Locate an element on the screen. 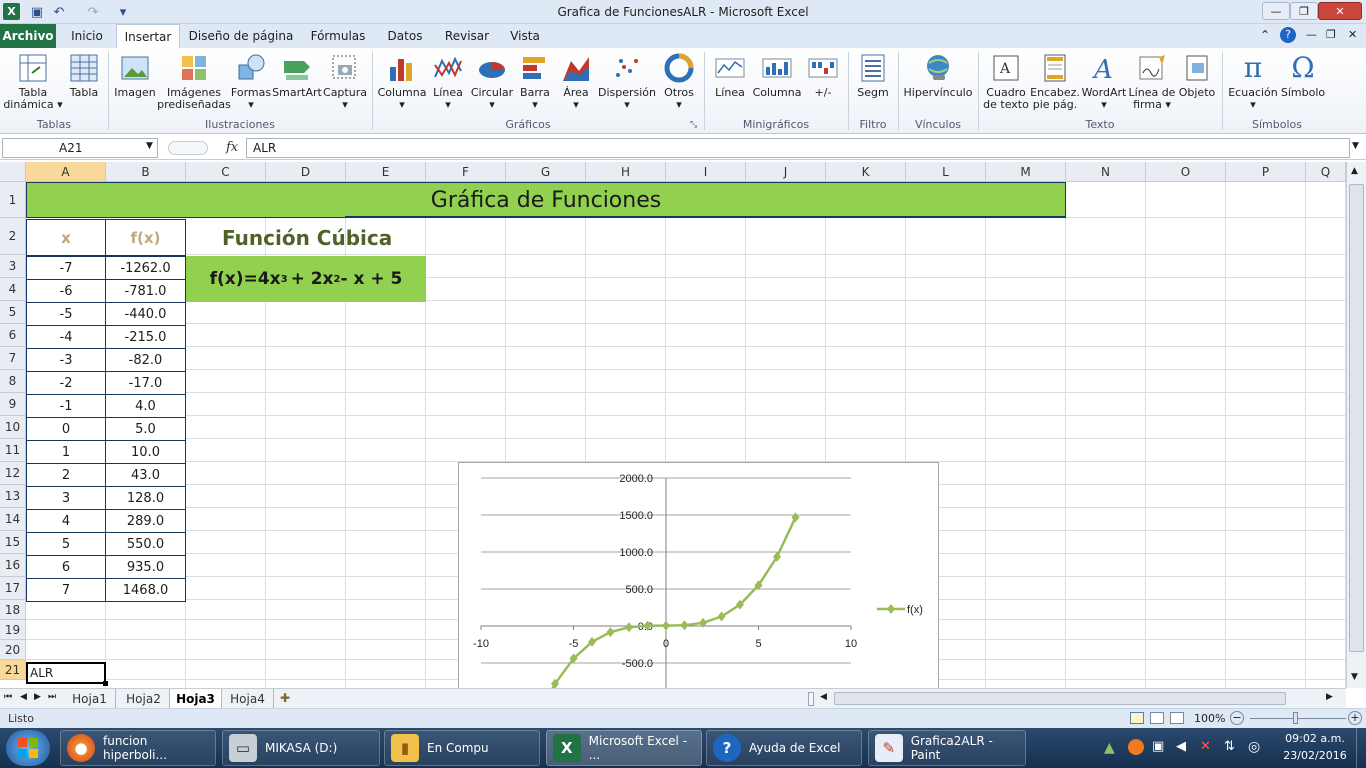 The image size is (1366, 768). sheet-tab-hoja4: Hoja4 is located at coordinates (248, 698).